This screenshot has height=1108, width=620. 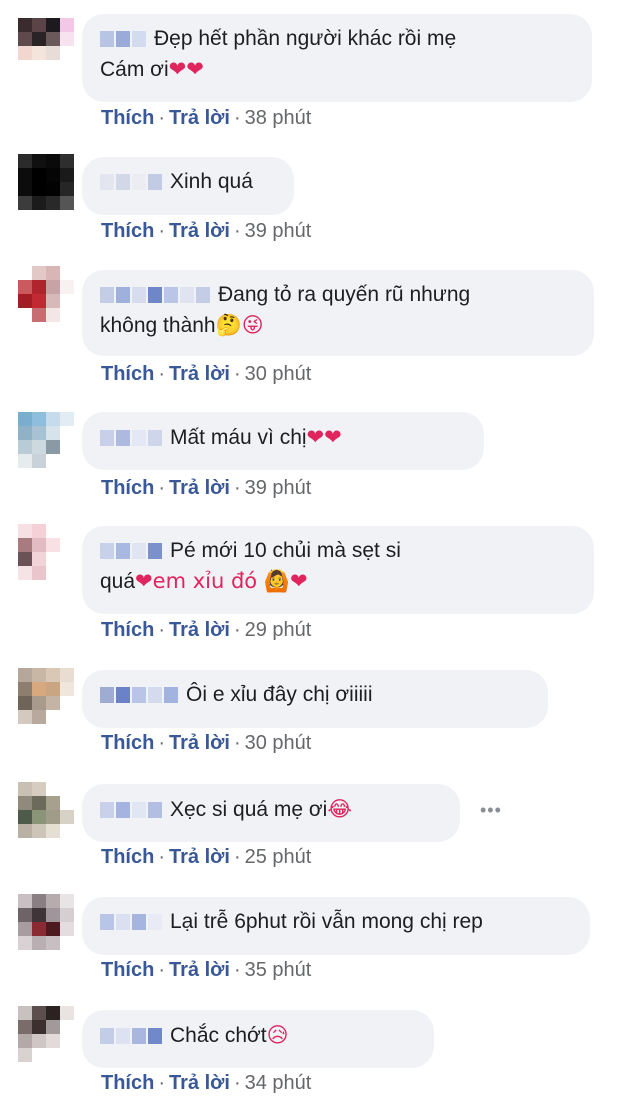 I want to click on comment-bubble: Xinh quá, so click(x=188, y=186).